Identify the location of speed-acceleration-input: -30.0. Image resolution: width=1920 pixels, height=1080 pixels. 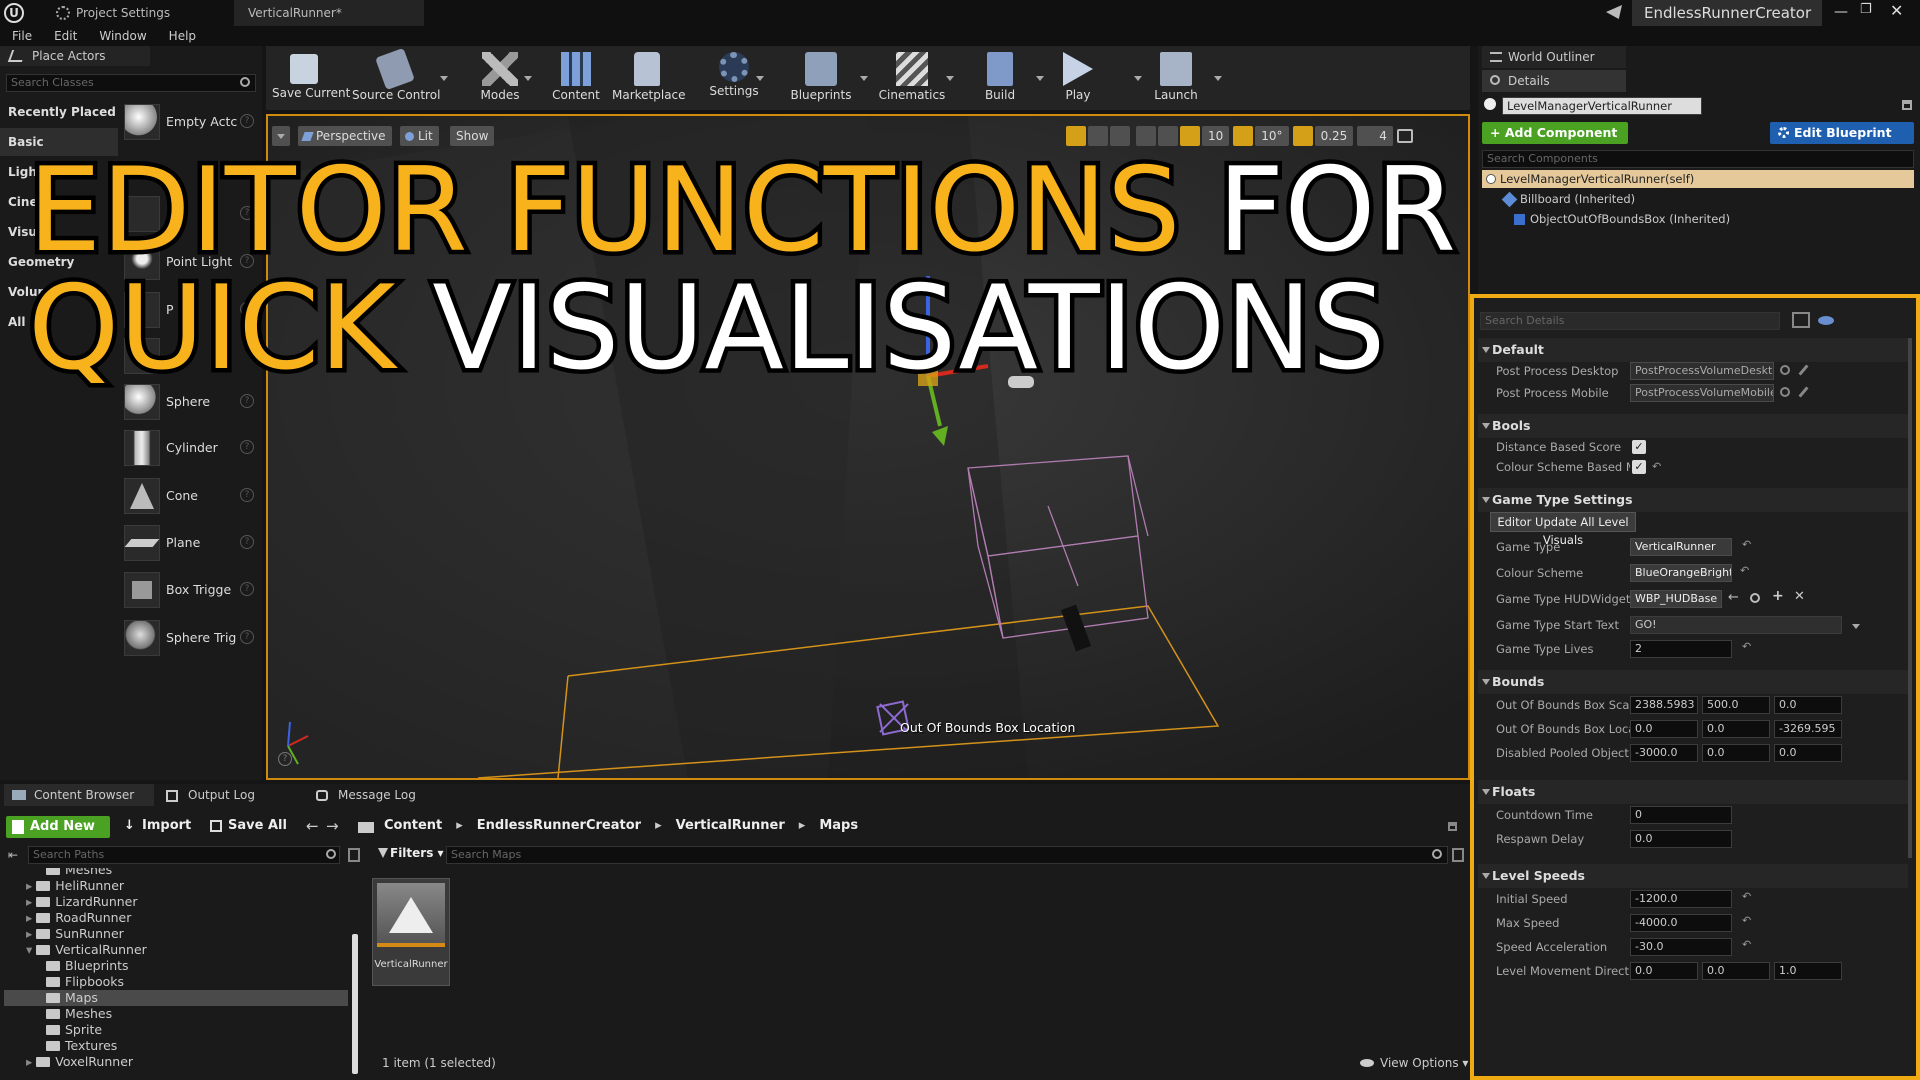
(1681, 947).